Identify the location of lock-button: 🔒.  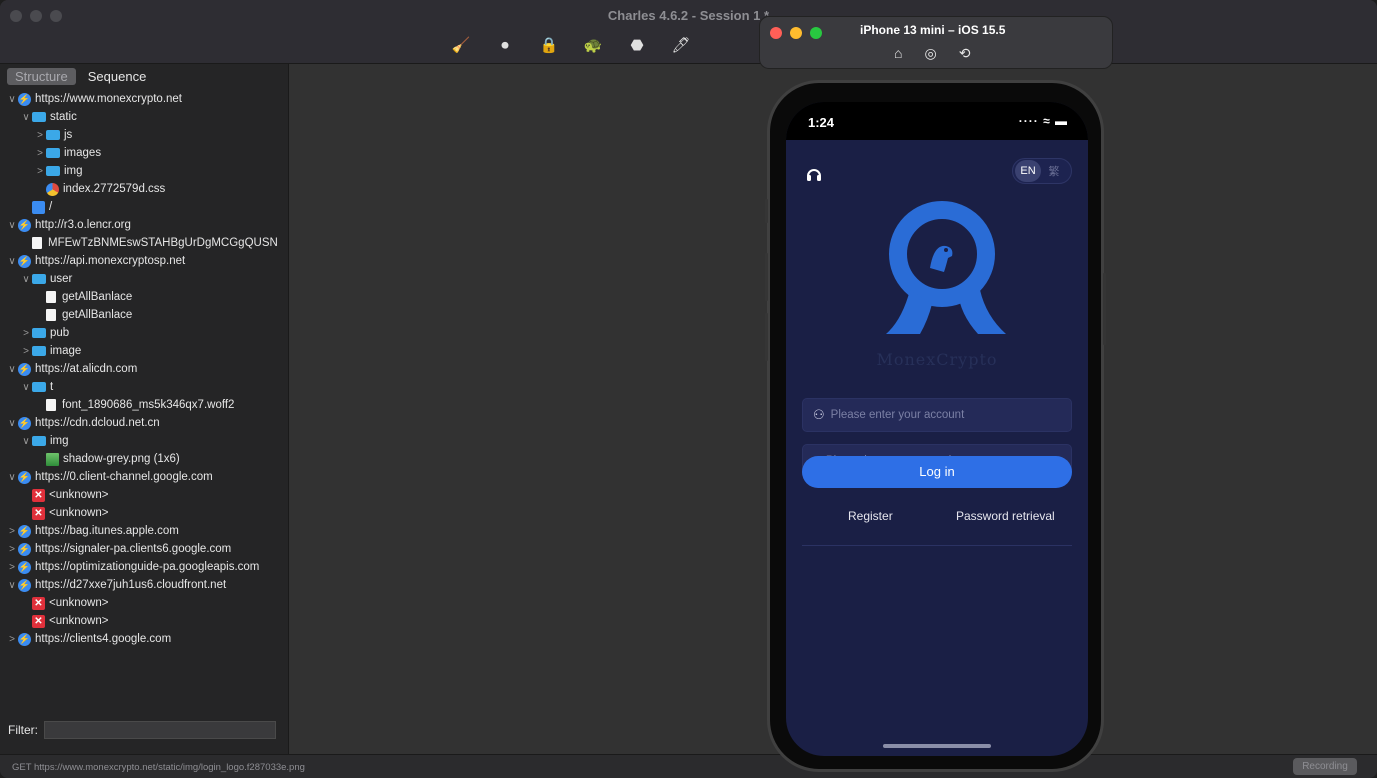
(549, 45).